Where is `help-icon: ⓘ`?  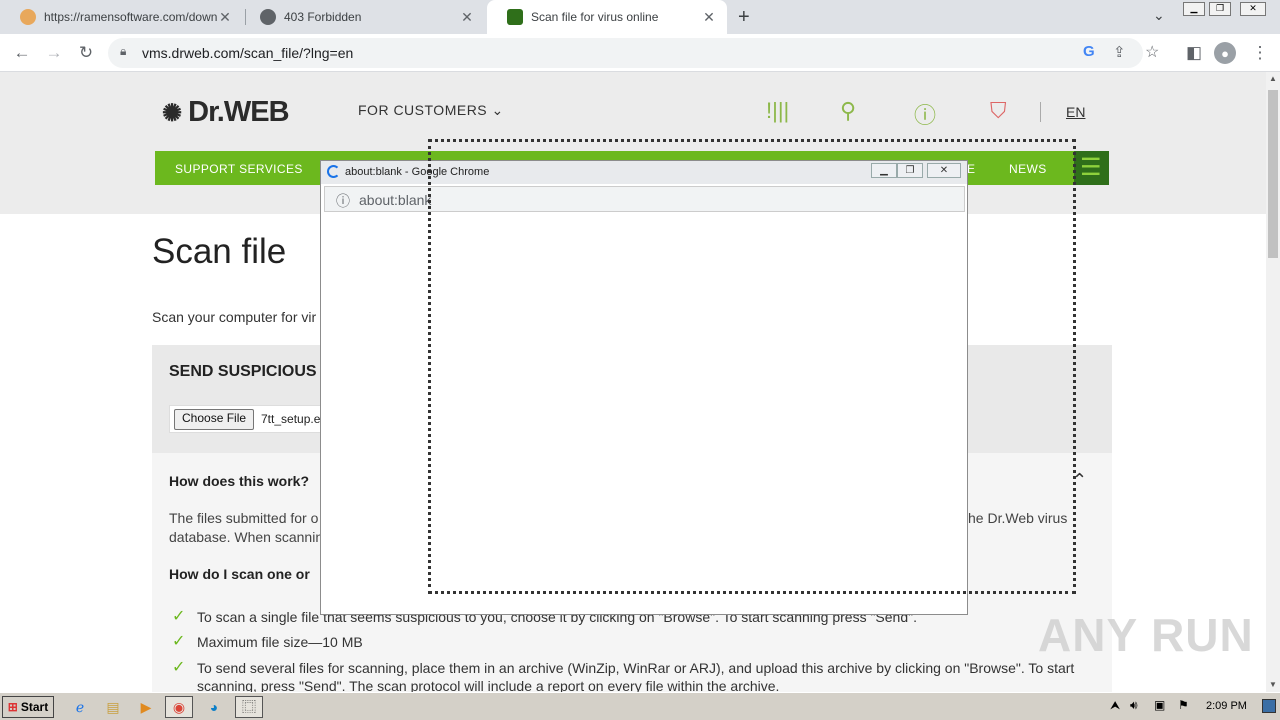 help-icon: ⓘ is located at coordinates (925, 114).